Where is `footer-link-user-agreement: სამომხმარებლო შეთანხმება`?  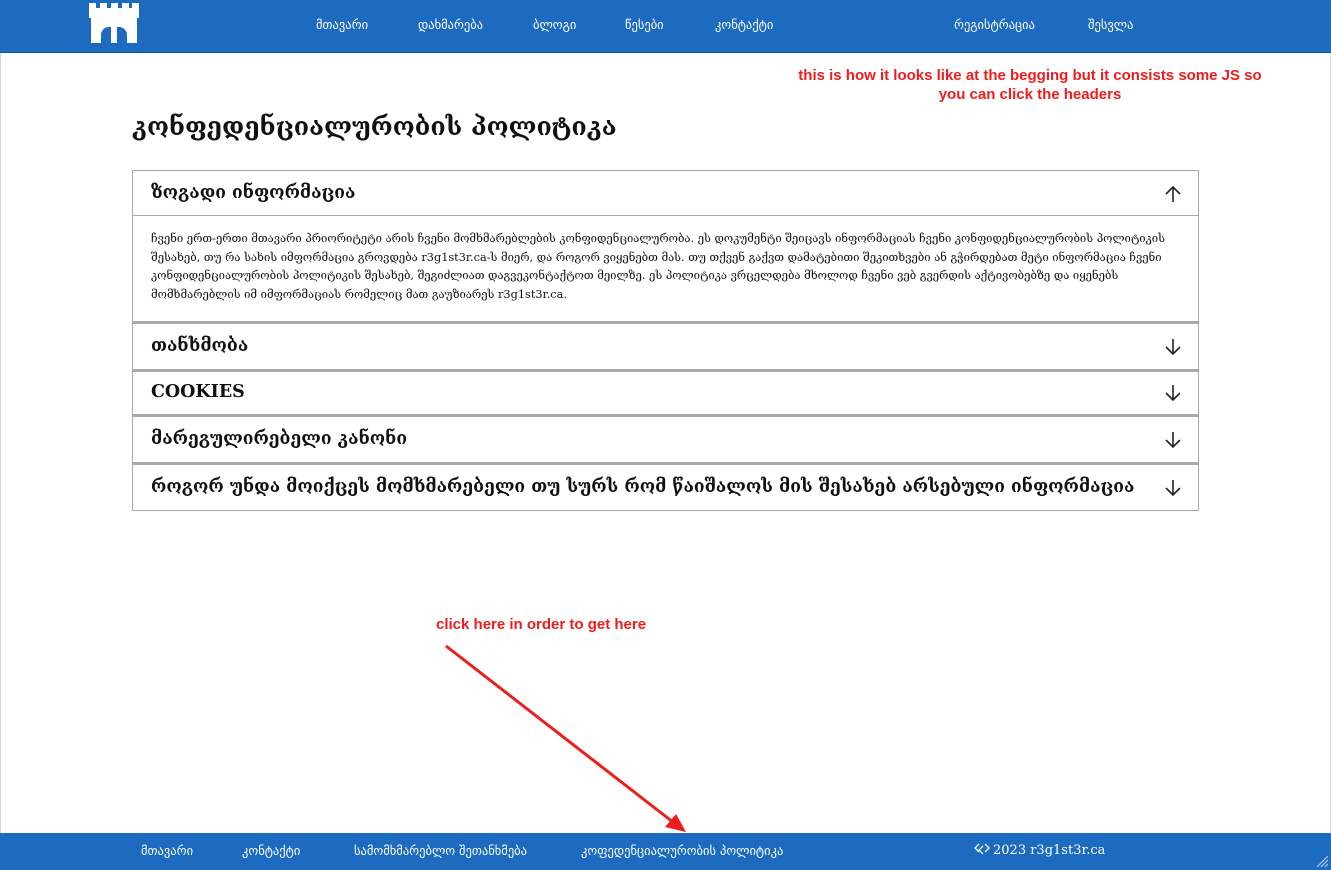 footer-link-user-agreement: სამომხმარებლო შეთანხმება is located at coordinates (440, 850).